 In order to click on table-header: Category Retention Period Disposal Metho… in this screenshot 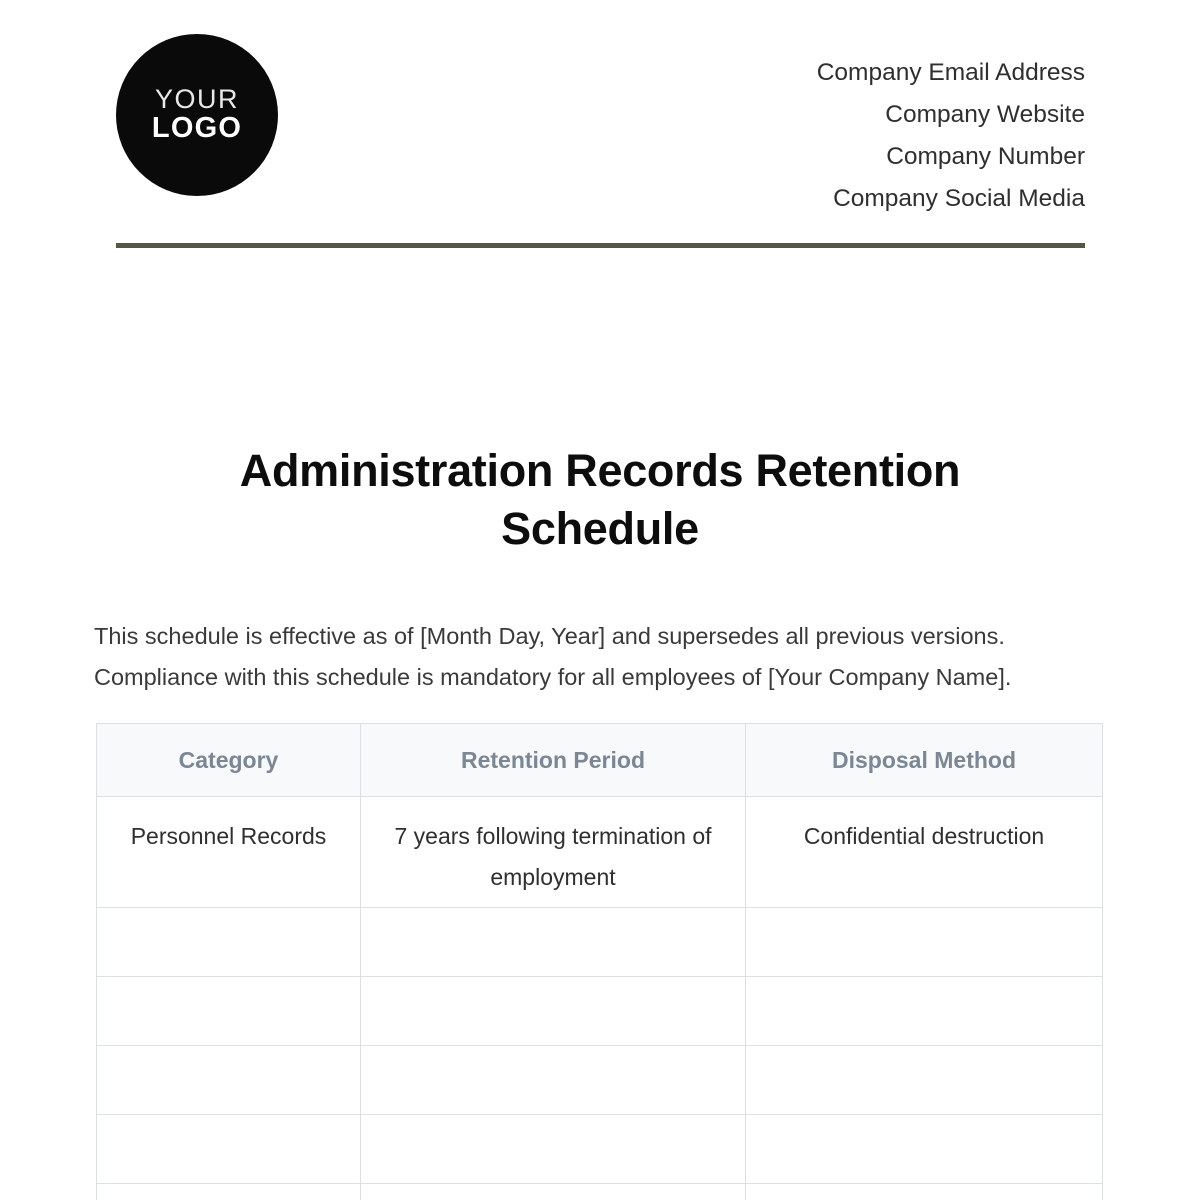, I will do `click(599, 760)`.